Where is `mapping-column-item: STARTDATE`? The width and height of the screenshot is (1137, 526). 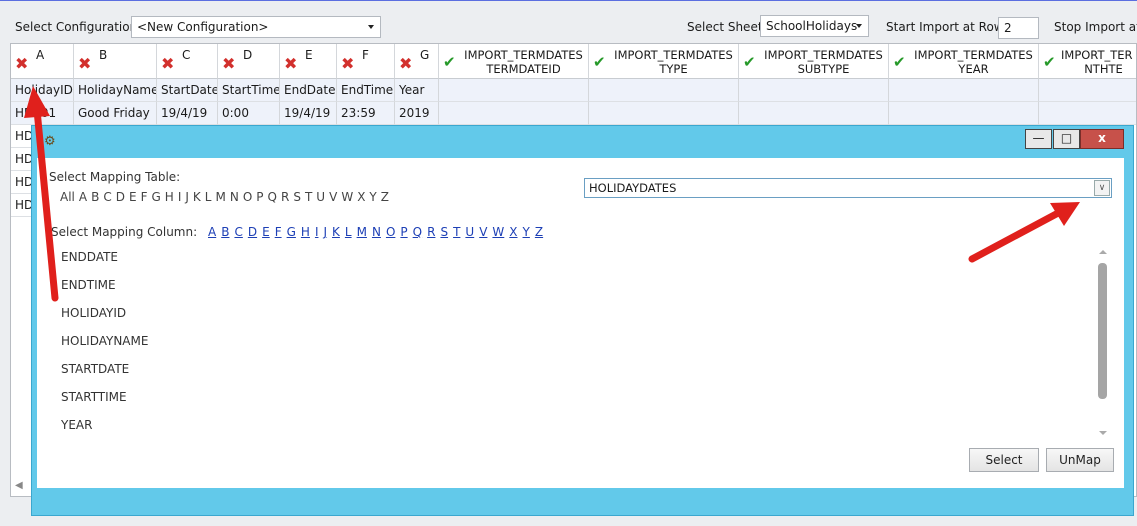
mapping-column-item: STARTDATE is located at coordinates (104, 376).